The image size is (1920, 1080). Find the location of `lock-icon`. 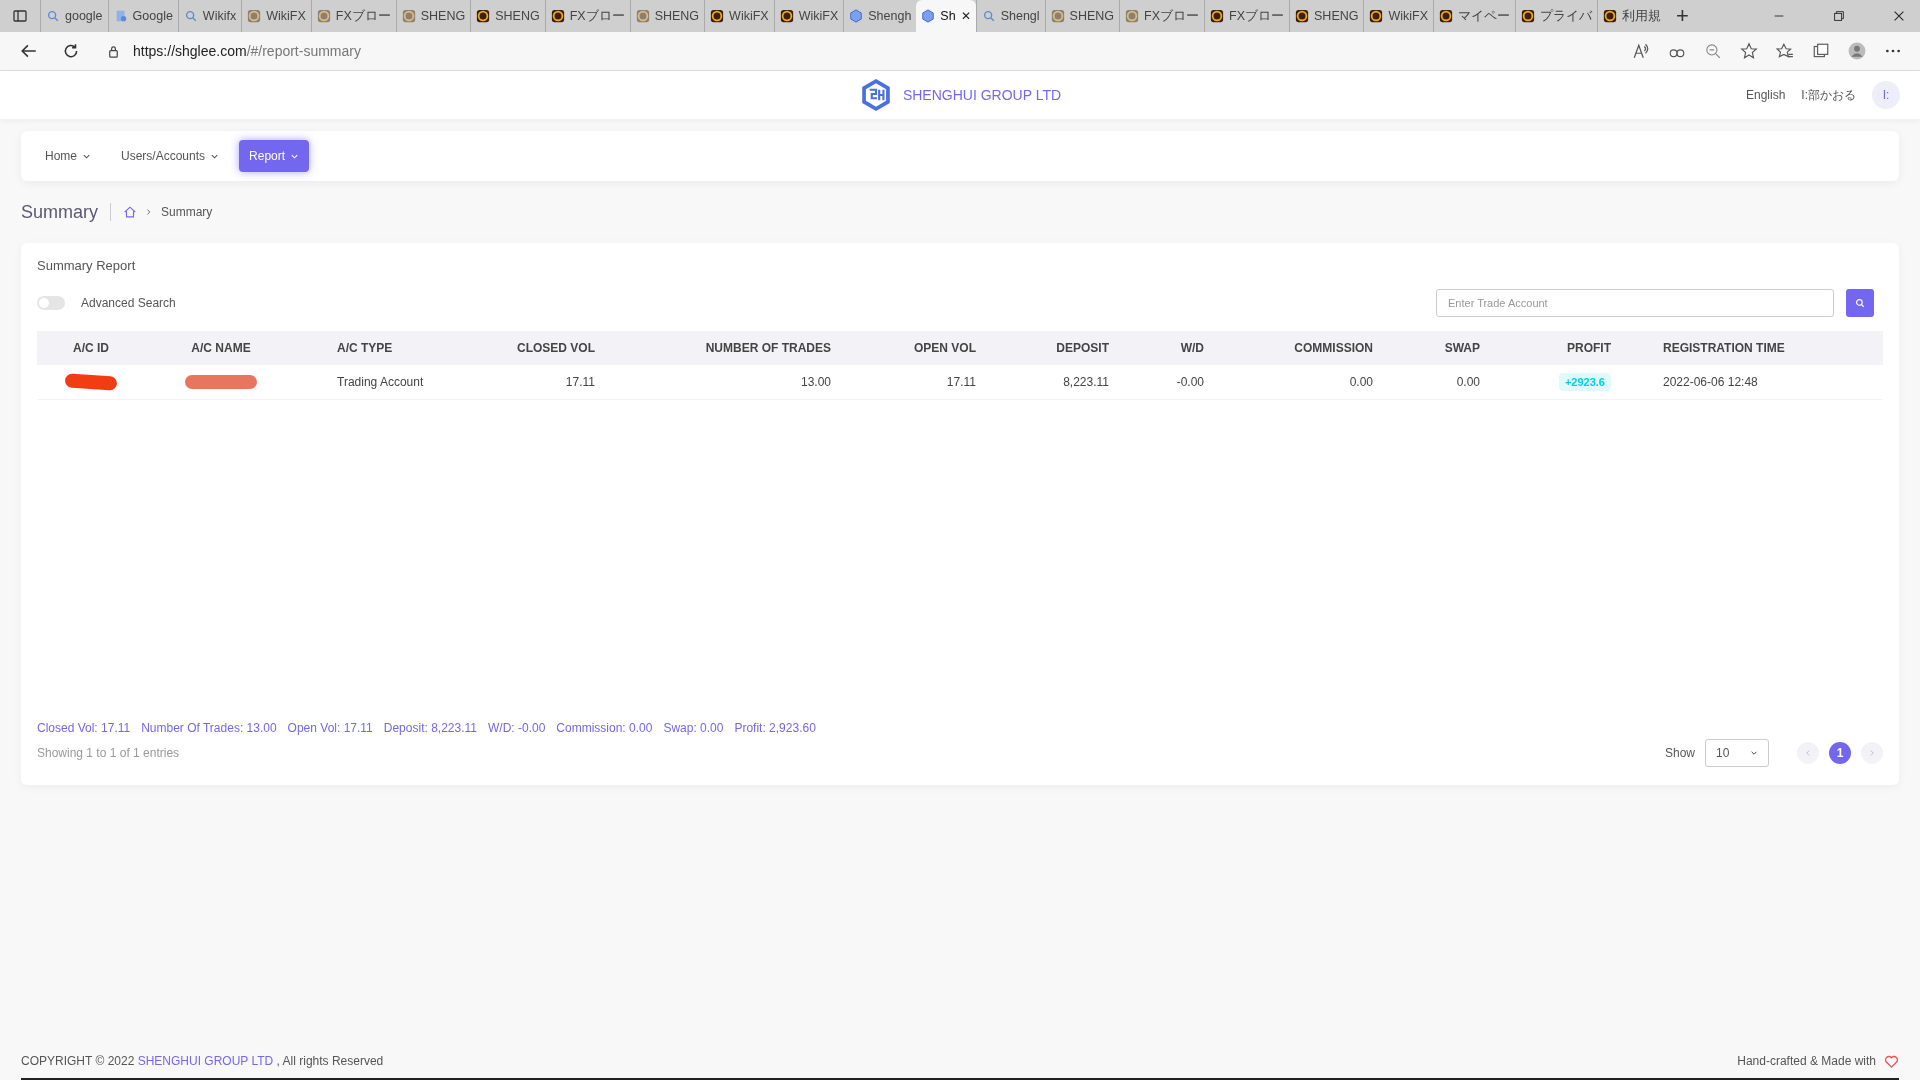

lock-icon is located at coordinates (113, 51).